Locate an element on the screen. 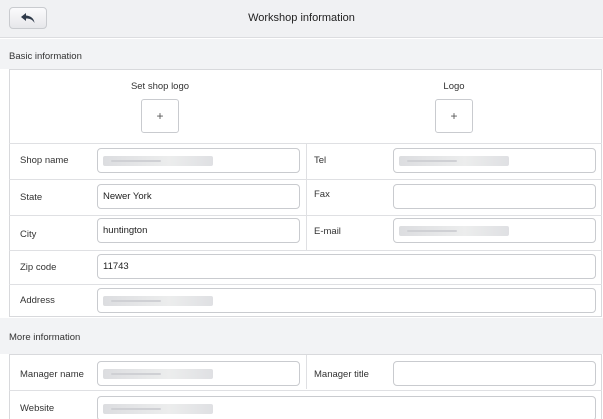  logo-add-button: + is located at coordinates (454, 116).